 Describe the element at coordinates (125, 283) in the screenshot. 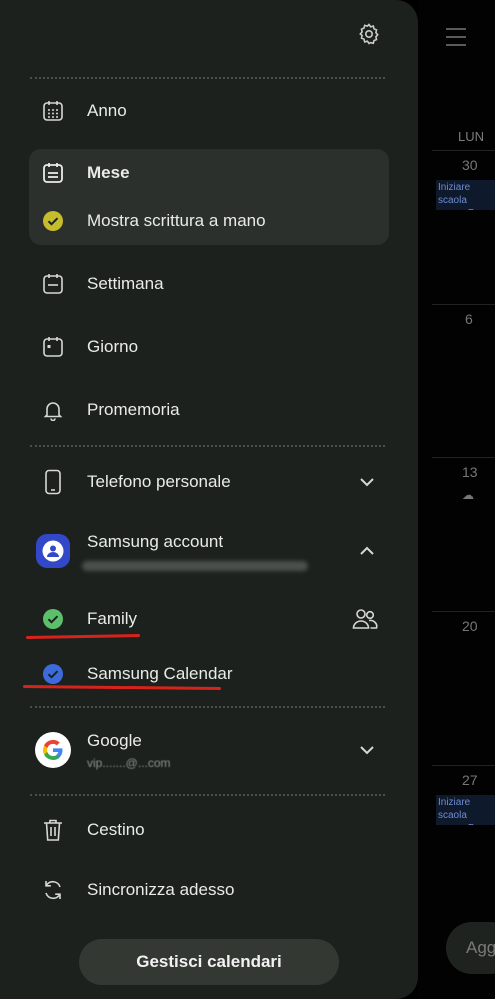

I see `view-week-label: Settimana` at that location.